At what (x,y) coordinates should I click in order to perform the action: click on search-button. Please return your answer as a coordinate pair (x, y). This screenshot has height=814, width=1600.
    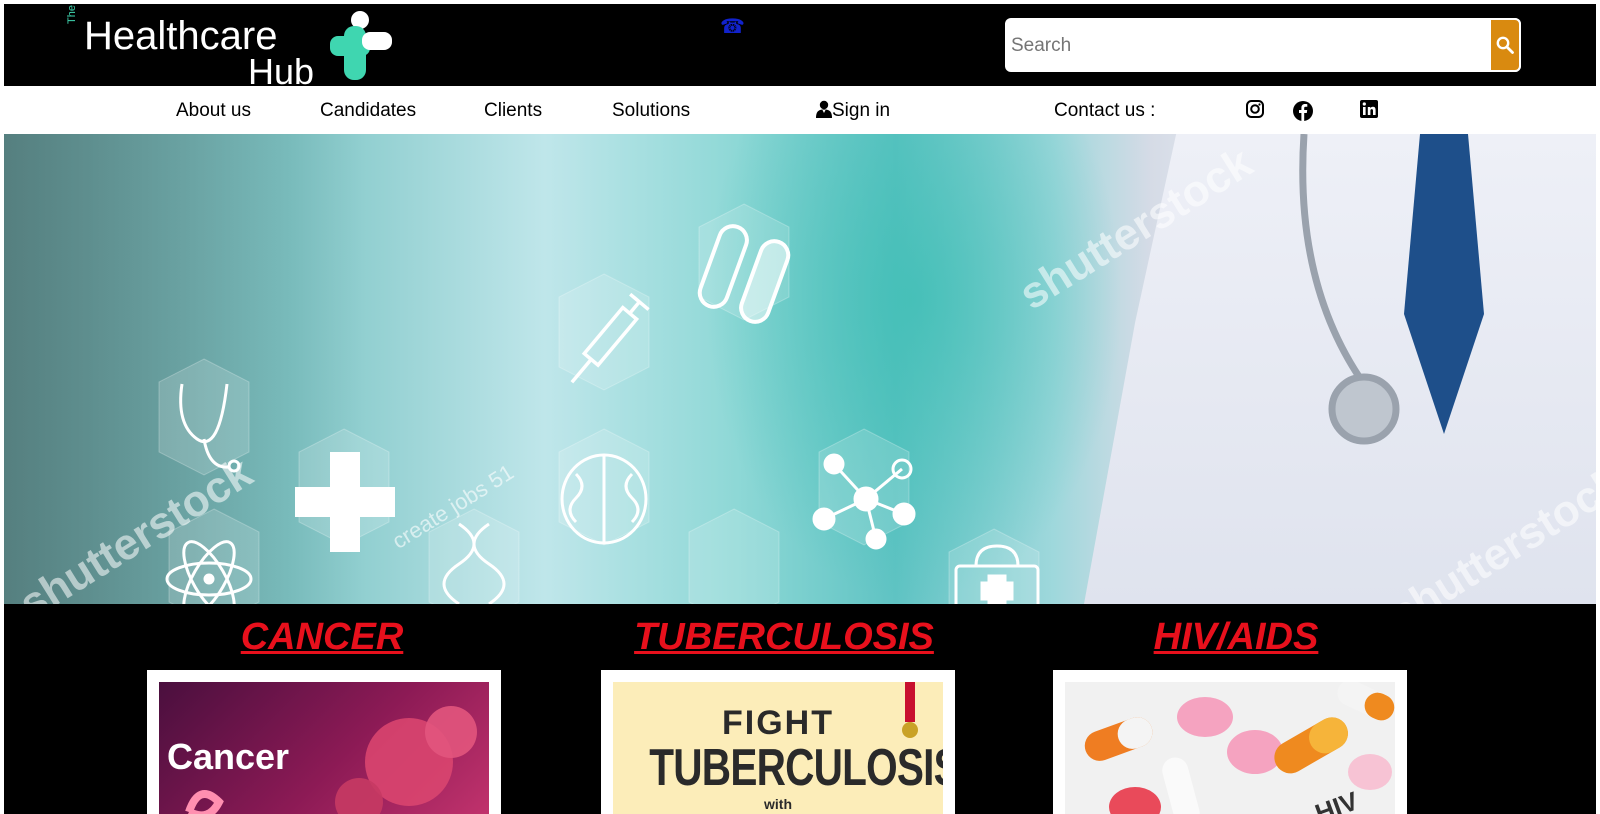
    Looking at the image, I should click on (1505, 45).